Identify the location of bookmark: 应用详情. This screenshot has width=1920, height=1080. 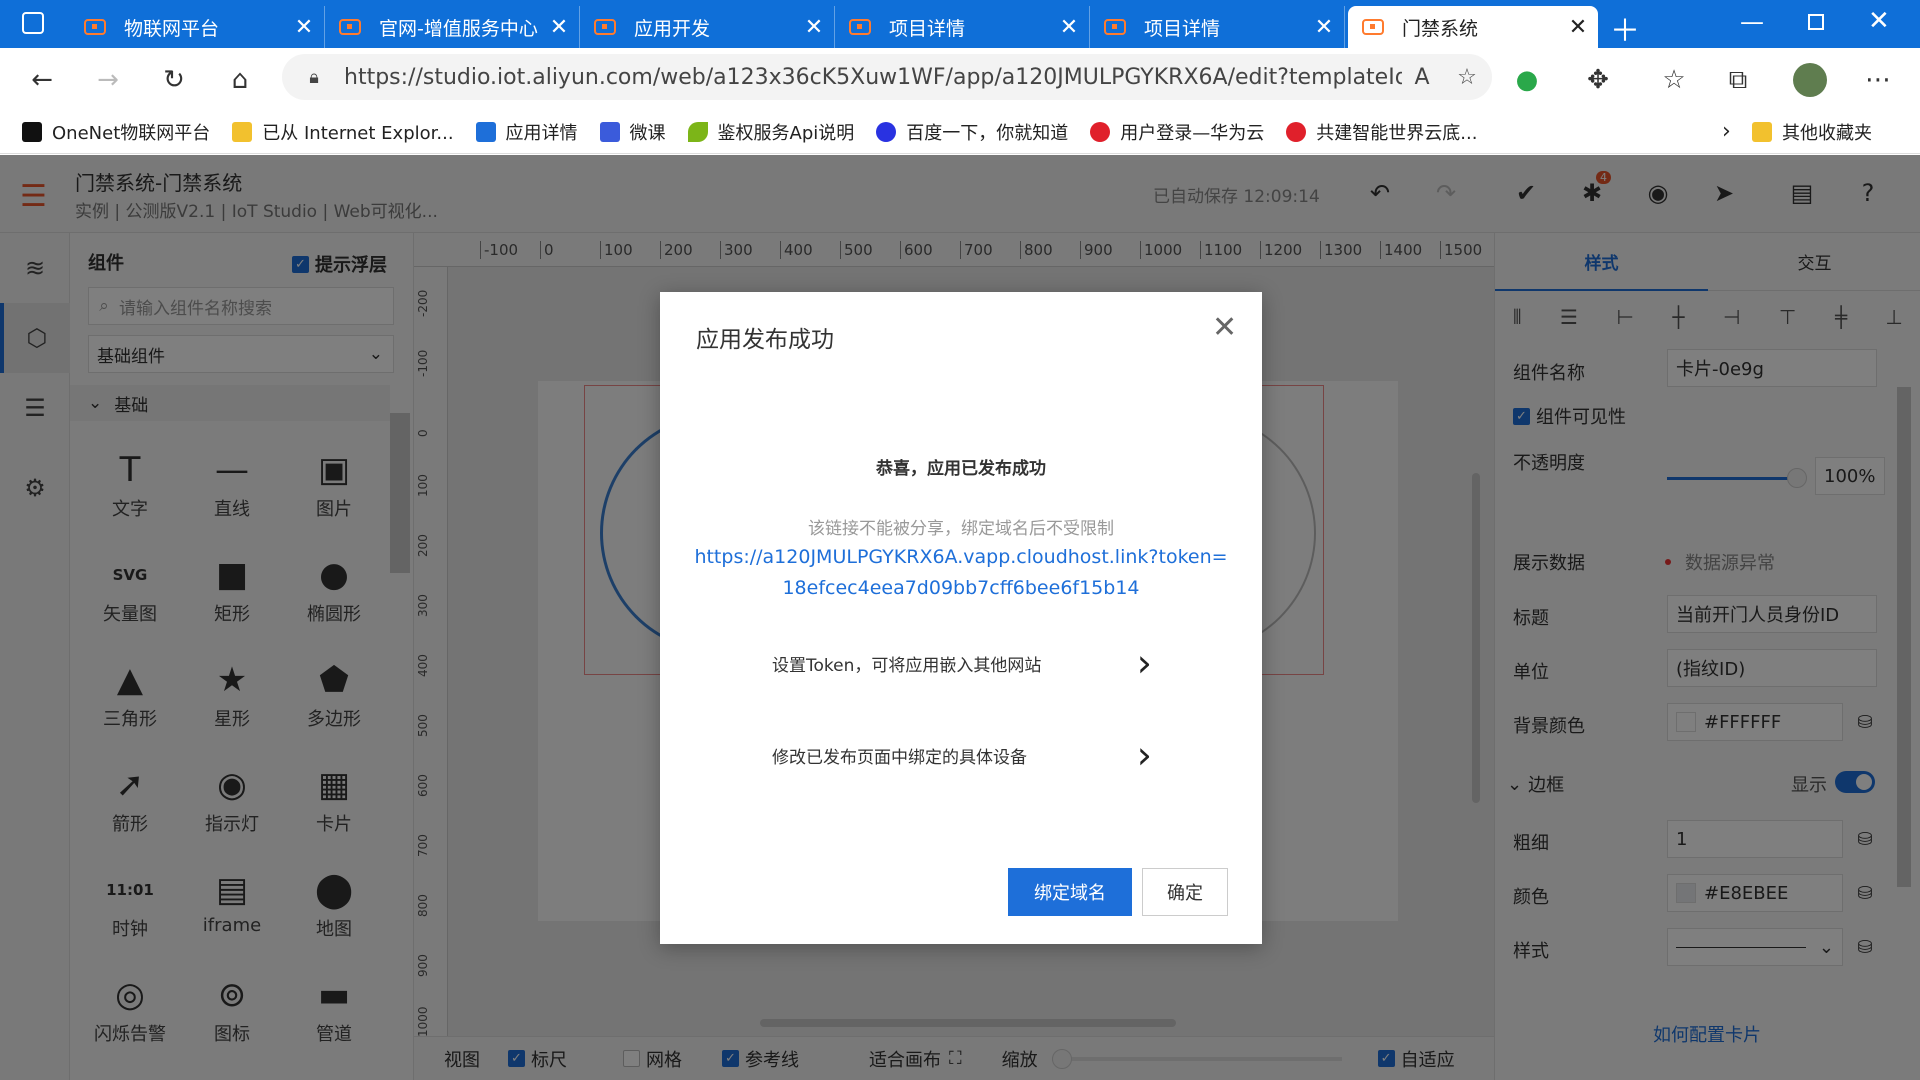
(526, 132).